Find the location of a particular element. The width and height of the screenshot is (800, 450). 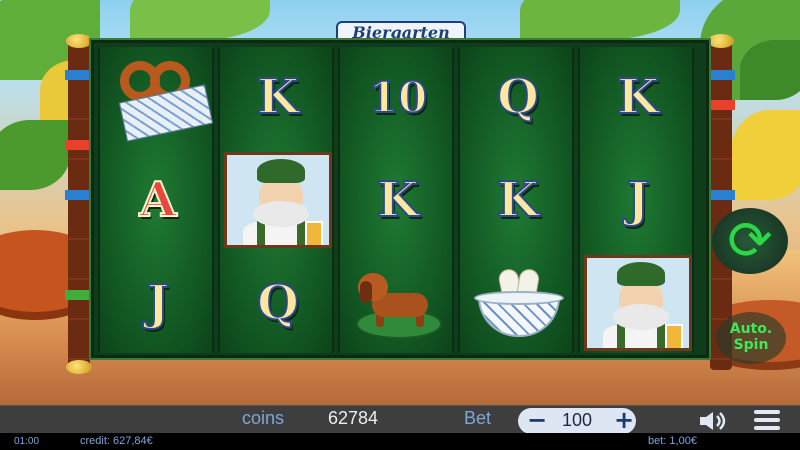

reel-4: Q K is located at coordinates (516, 200).